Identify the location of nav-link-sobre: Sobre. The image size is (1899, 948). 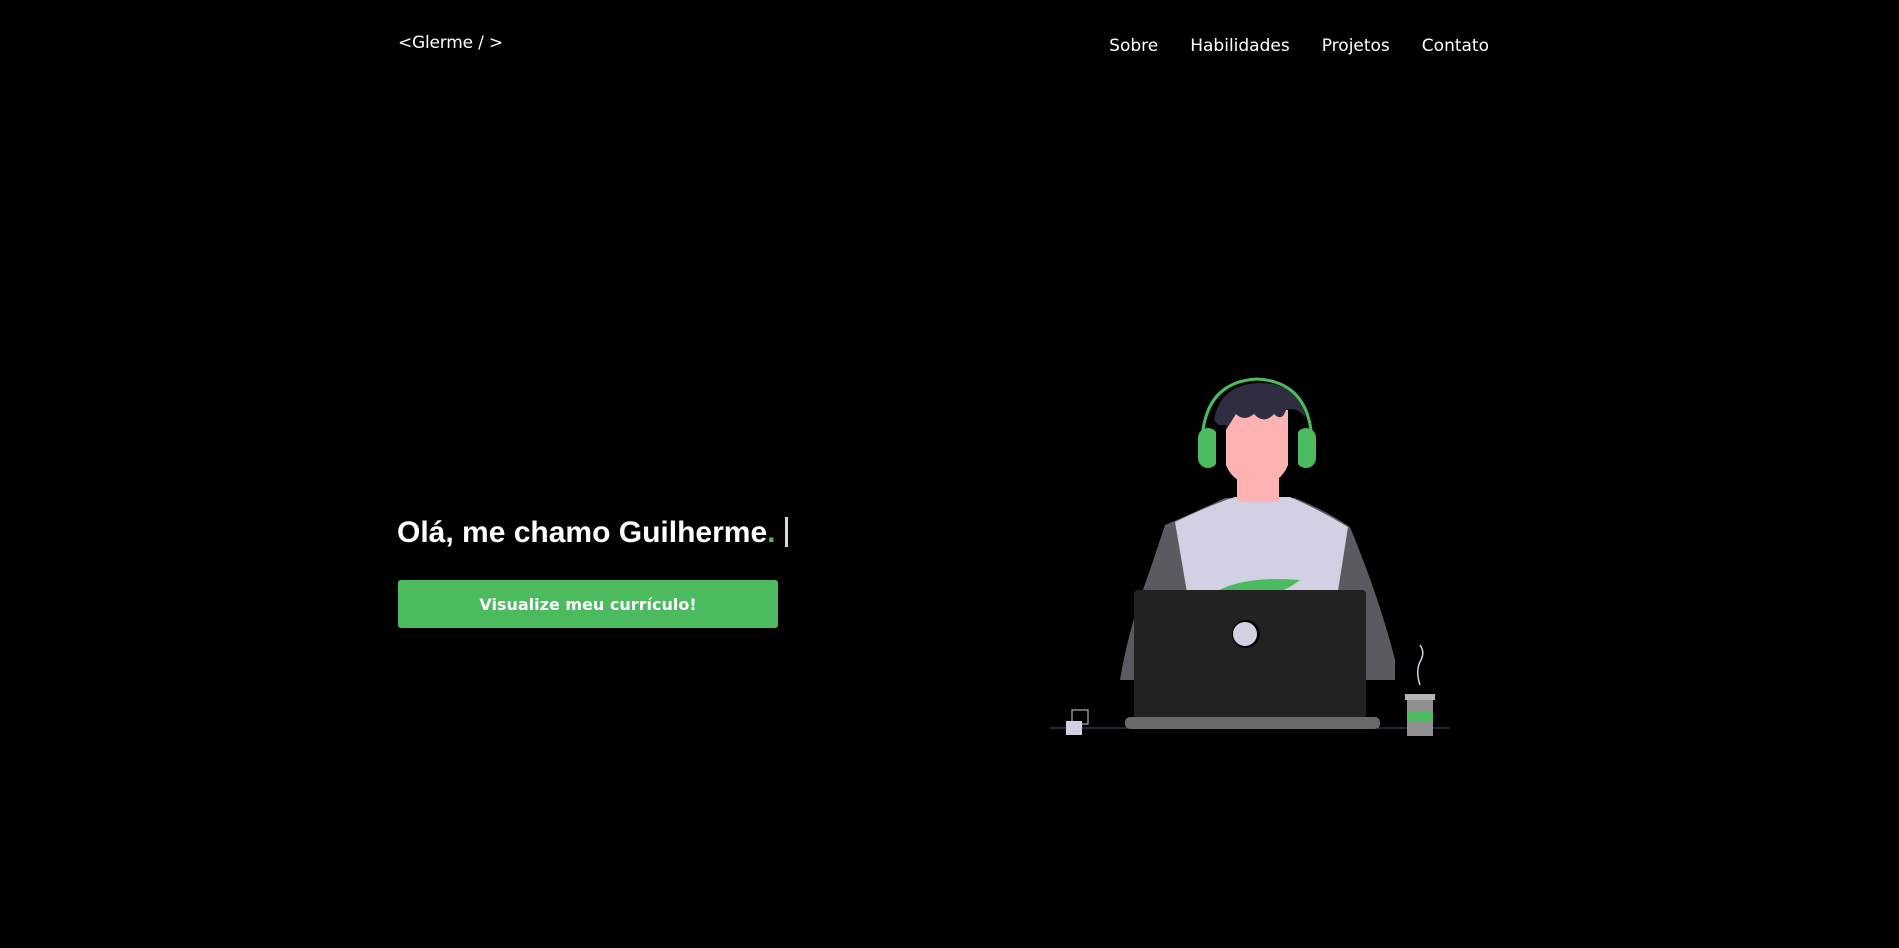
(1133, 46).